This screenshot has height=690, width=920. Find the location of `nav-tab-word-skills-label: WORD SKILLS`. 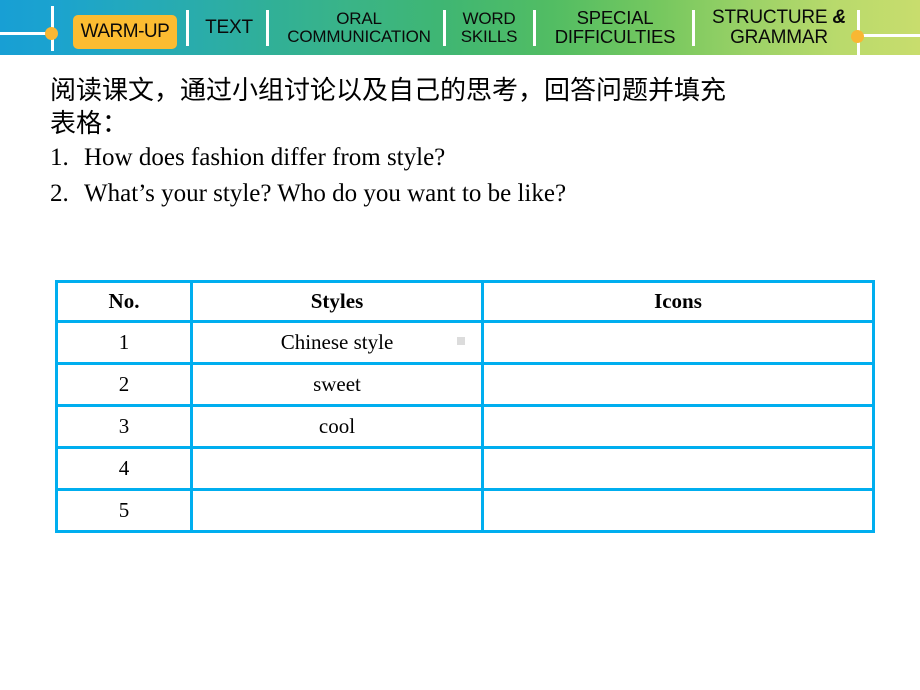

nav-tab-word-skills-label: WORD SKILLS is located at coordinates (489, 27).